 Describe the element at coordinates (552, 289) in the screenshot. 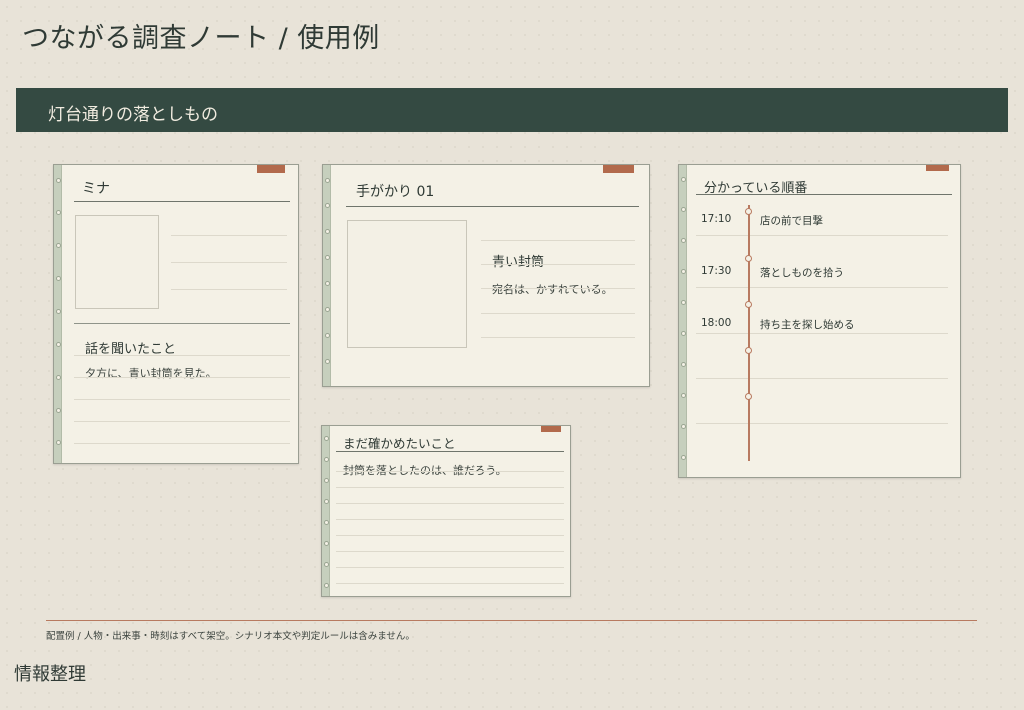

I see `clue-item-note: 宛名は、かすれている。` at that location.